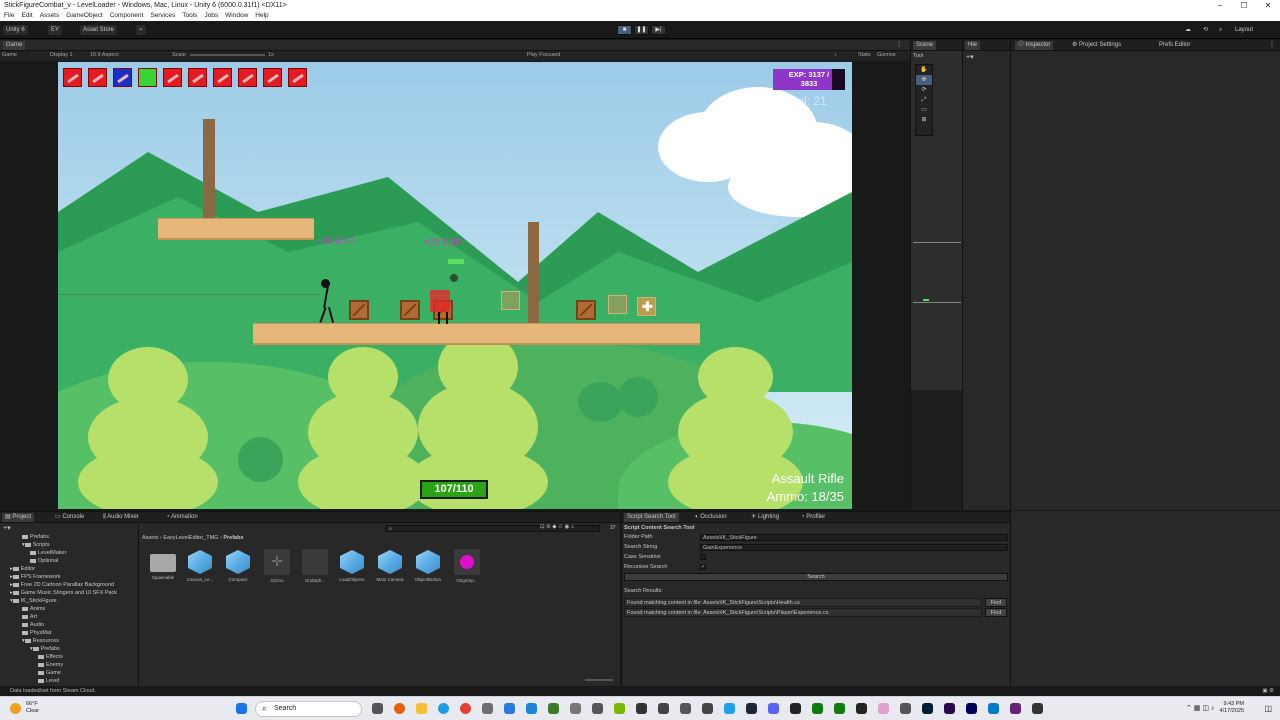 The image size is (1280, 720). Describe the element at coordinates (7, 528) in the screenshot. I see `create-asset-icon: +▾` at that location.